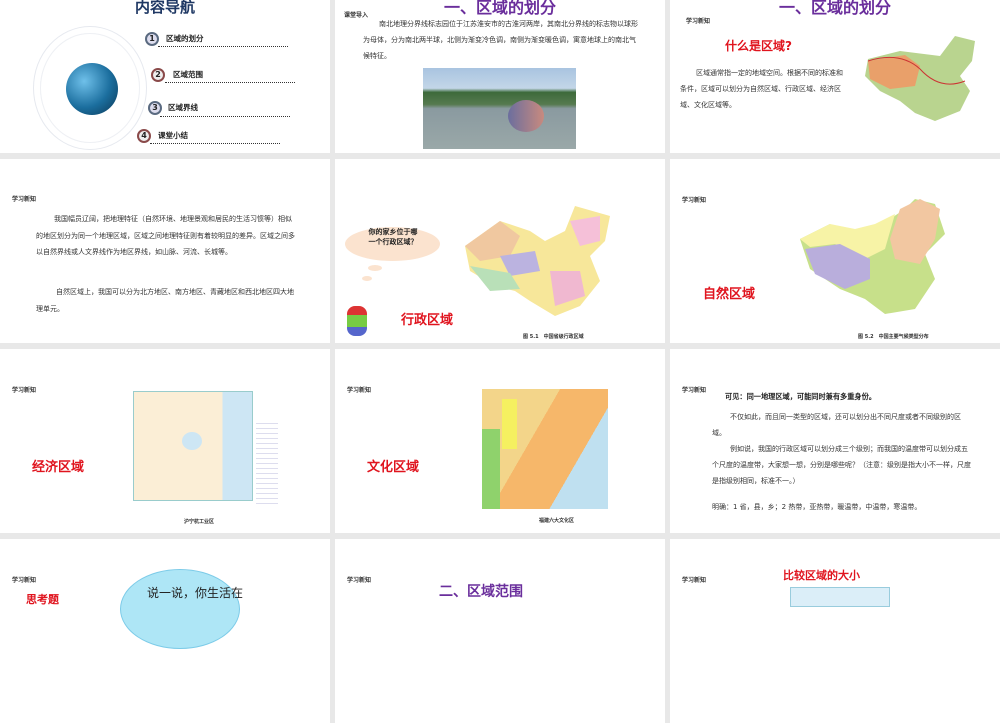 This screenshot has width=1000, height=723. What do you see at coordinates (193, 446) in the screenshot?
I see `shanghai-nanjing-hangzhou-map` at bounding box center [193, 446].